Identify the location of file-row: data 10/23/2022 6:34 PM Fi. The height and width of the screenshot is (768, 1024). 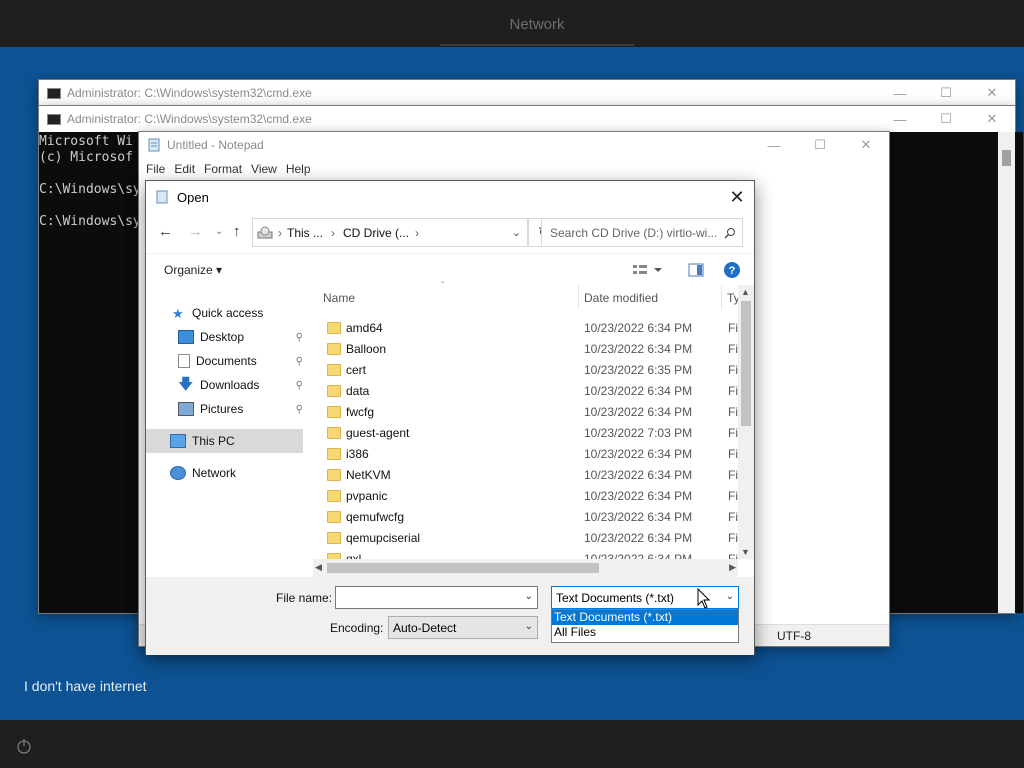
(525, 390).